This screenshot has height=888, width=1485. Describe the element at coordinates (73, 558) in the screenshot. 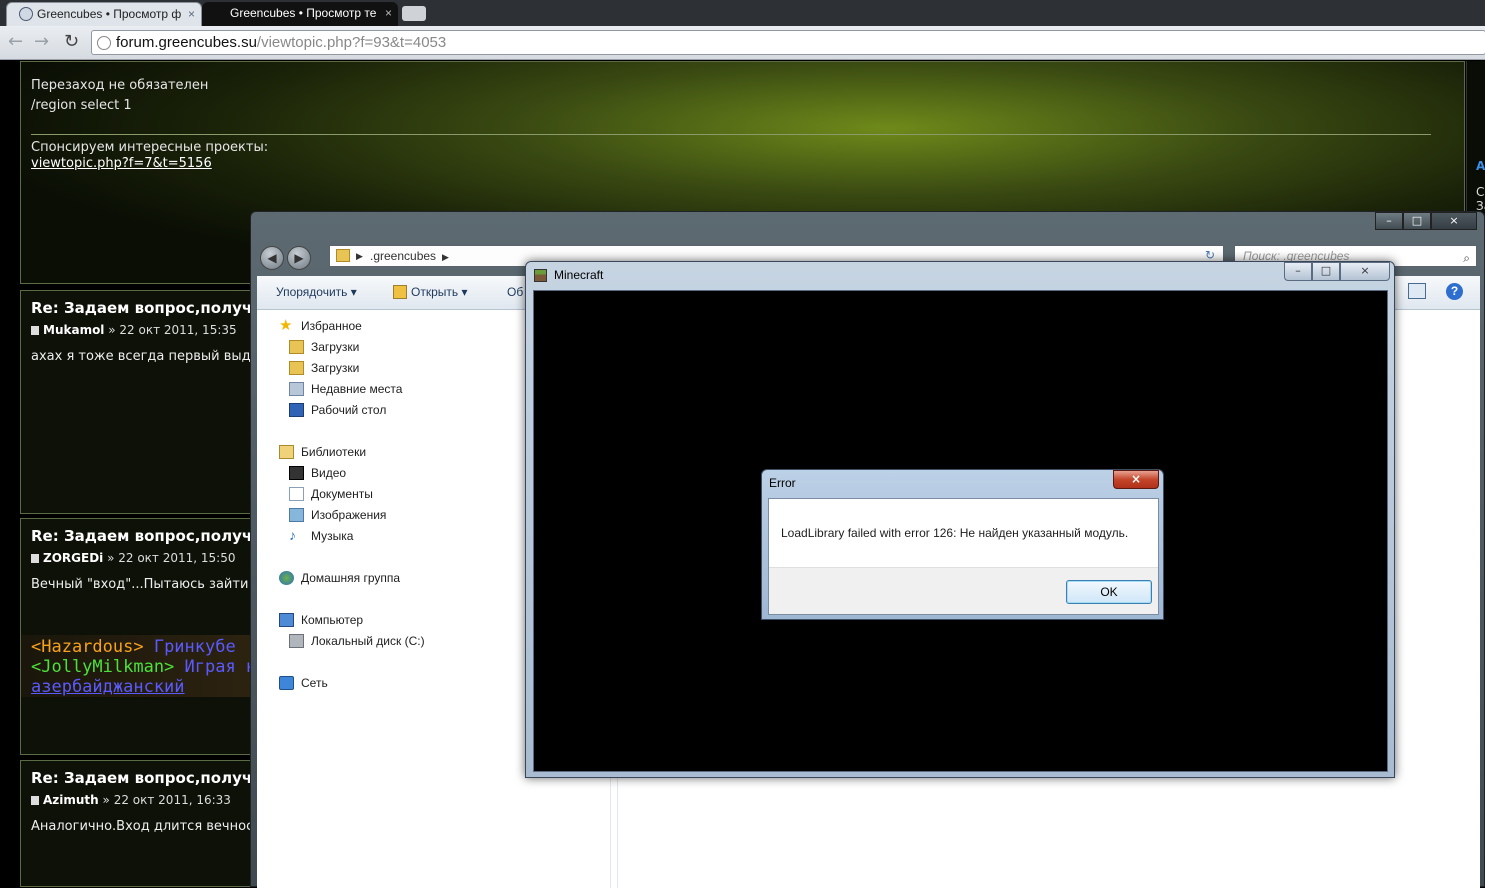

I see `post-author: ZORGEDi` at that location.